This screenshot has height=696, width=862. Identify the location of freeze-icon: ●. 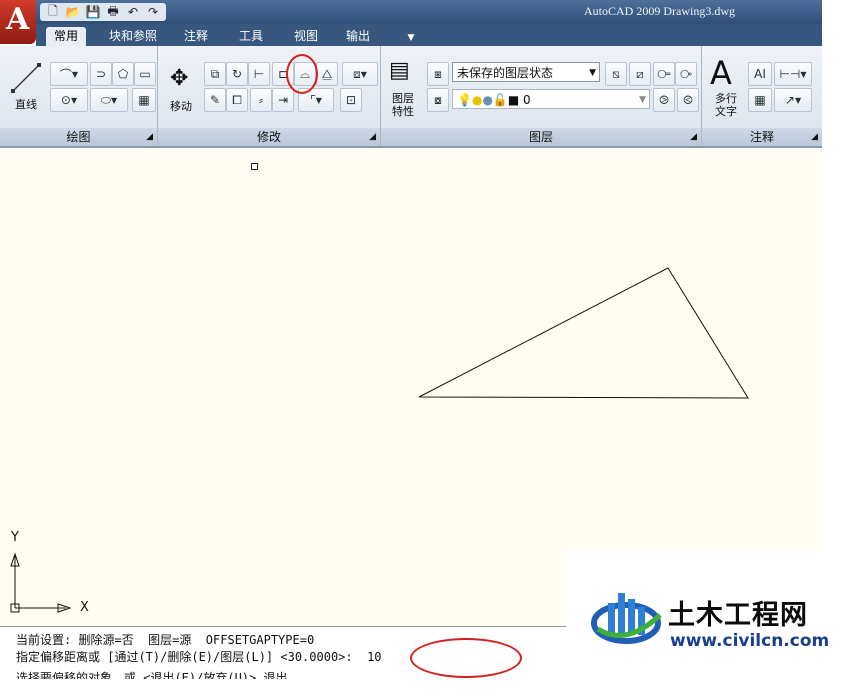
(487, 100).